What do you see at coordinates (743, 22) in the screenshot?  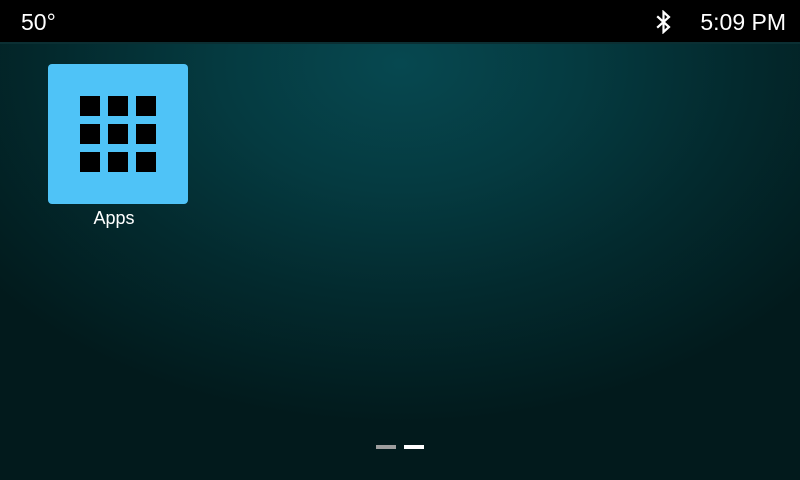 I see `clock: 5:09 PM` at bounding box center [743, 22].